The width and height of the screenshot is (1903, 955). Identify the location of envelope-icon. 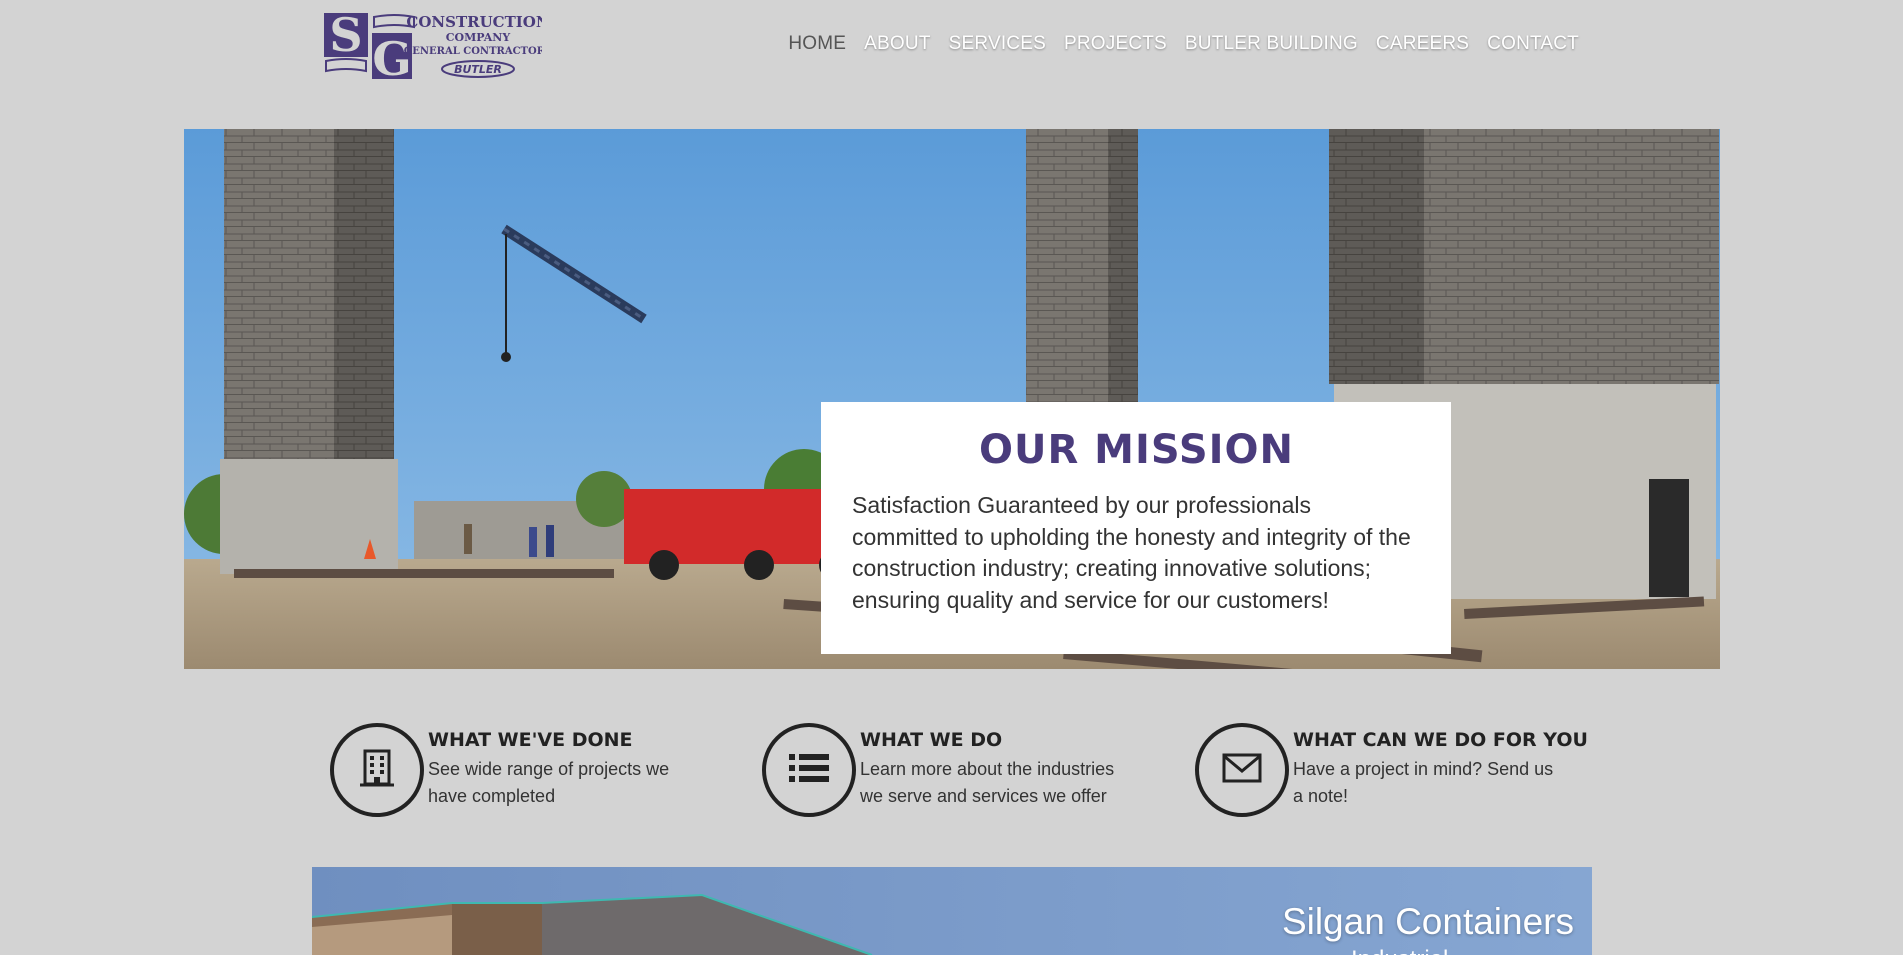
(1242, 770).